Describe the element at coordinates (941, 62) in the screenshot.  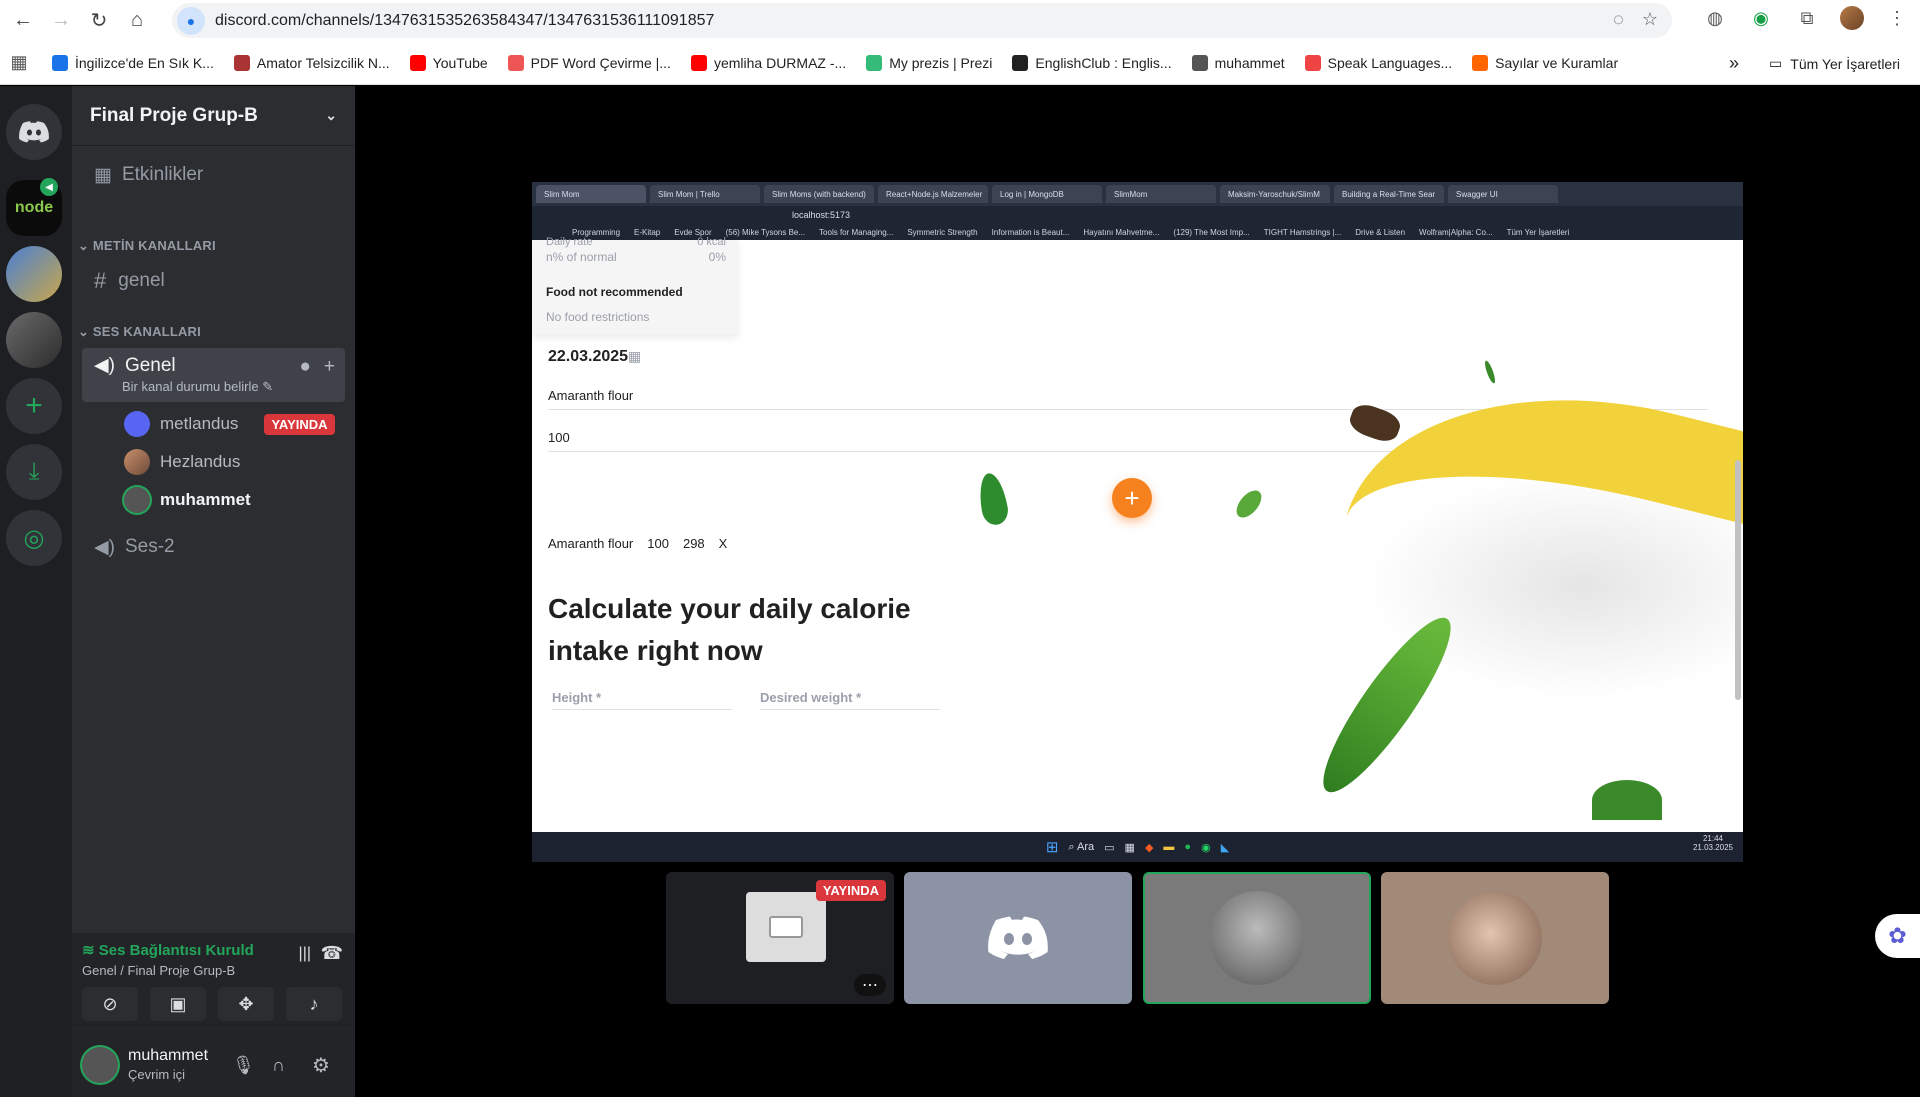
I see `bookmark-label: My prezis | Prezi` at that location.